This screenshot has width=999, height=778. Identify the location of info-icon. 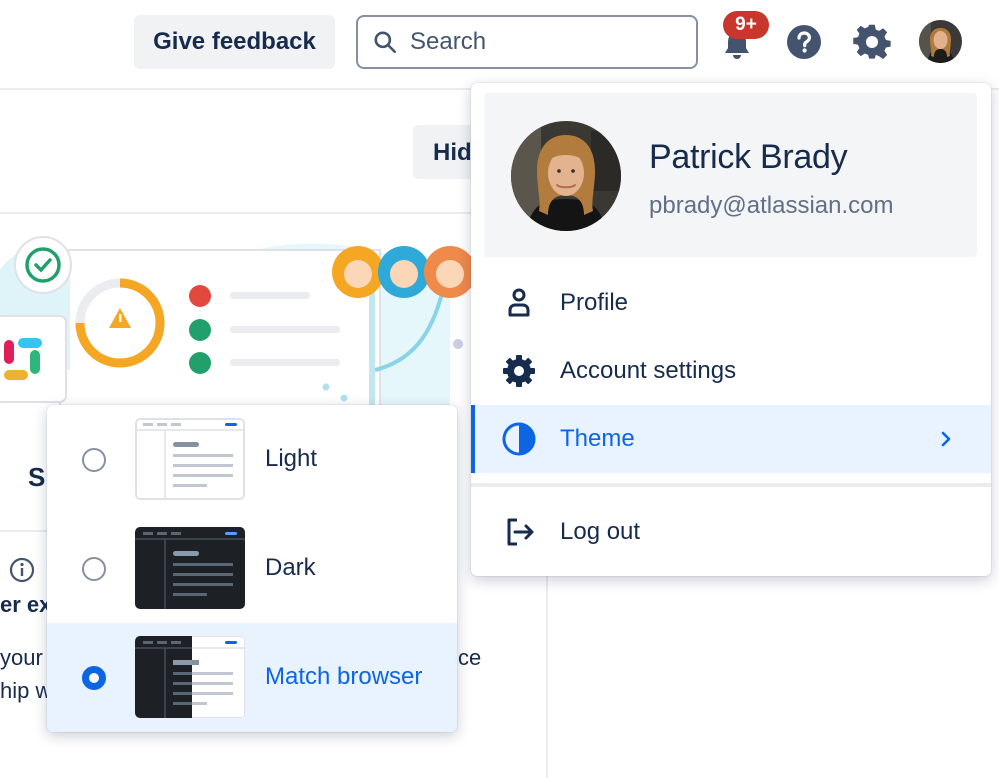
(22, 570).